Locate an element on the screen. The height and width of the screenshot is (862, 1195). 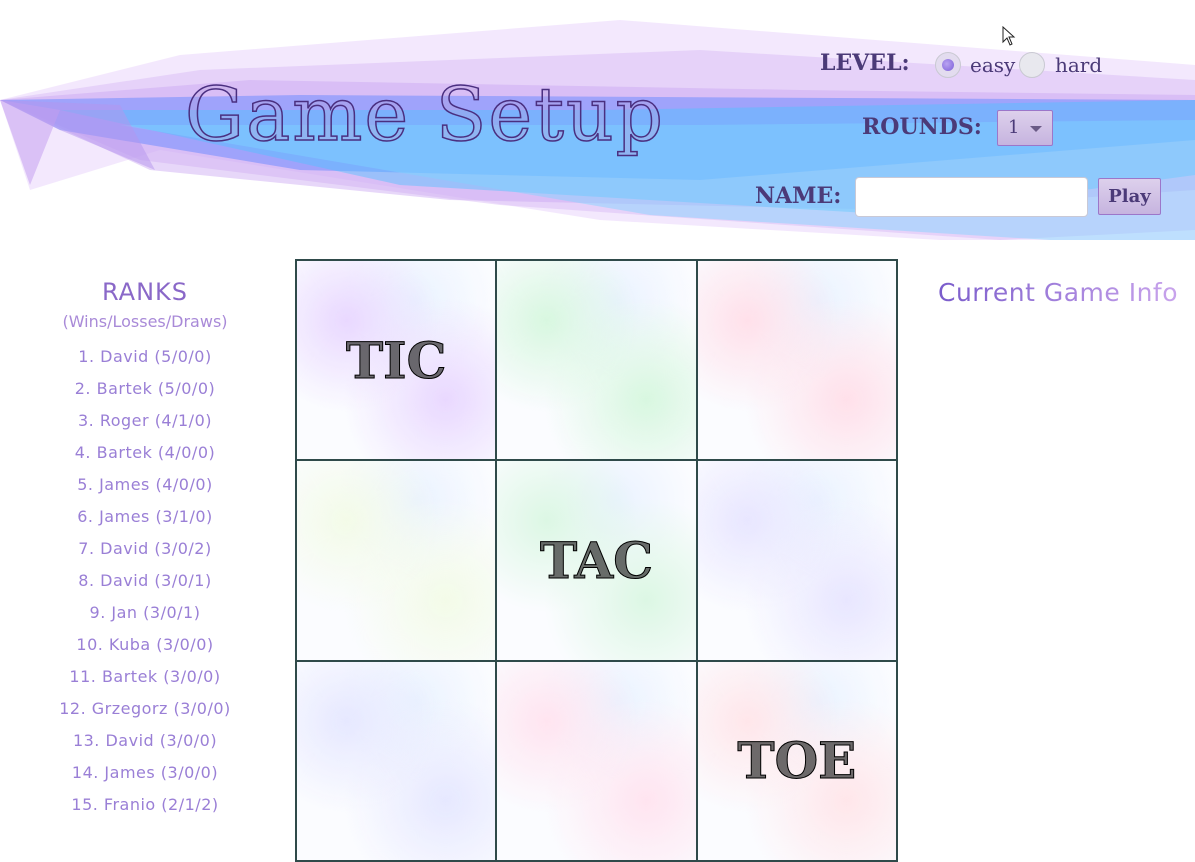
rank-item: 6. James (3/1/0) is located at coordinates (145, 516).